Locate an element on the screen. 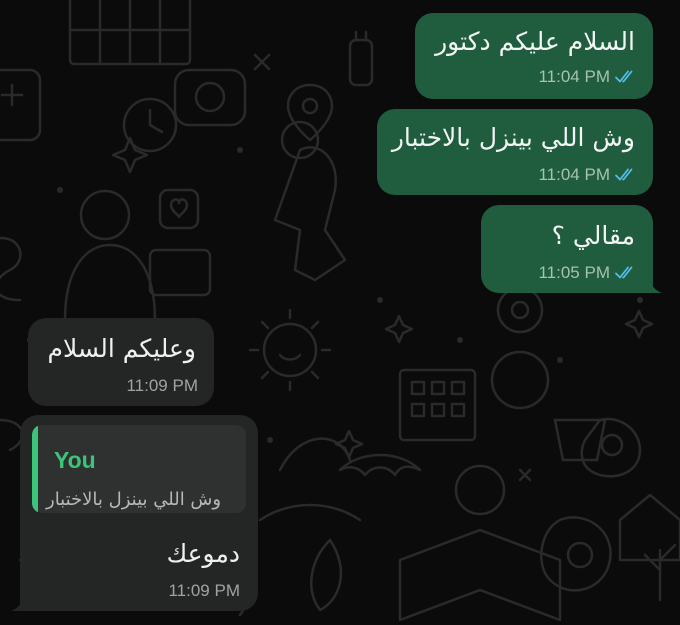 This screenshot has height=625, width=680. message-text: مقالي ؟ is located at coordinates (593, 235).